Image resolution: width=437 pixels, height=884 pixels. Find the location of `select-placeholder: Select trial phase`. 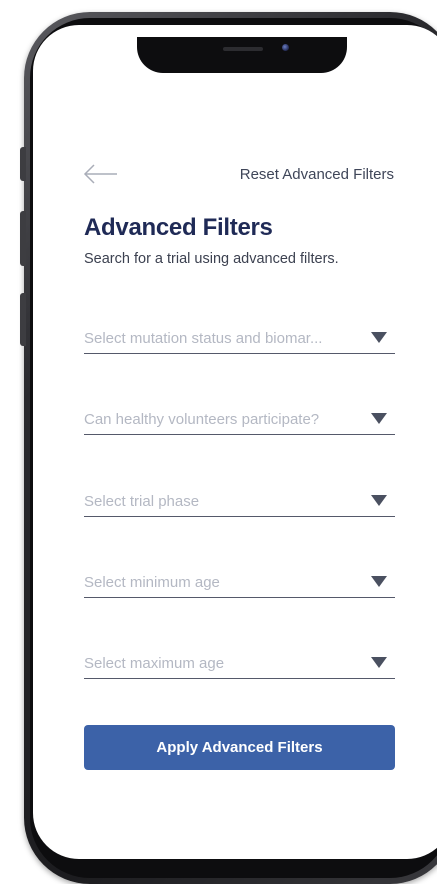

select-placeholder: Select trial phase is located at coordinates (142, 501).